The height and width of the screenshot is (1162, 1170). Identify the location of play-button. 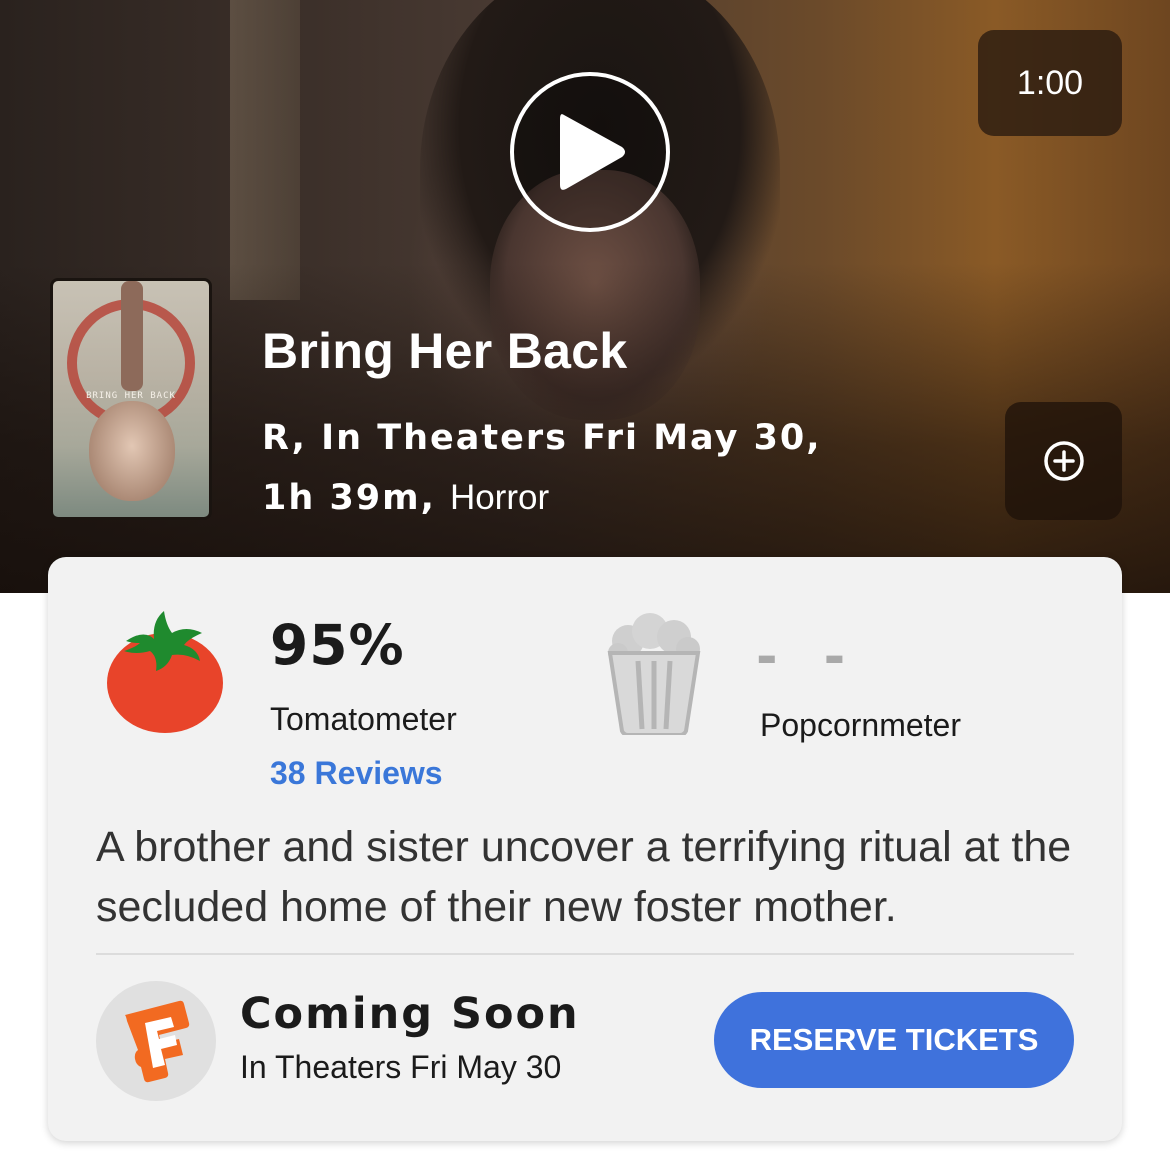
(590, 152).